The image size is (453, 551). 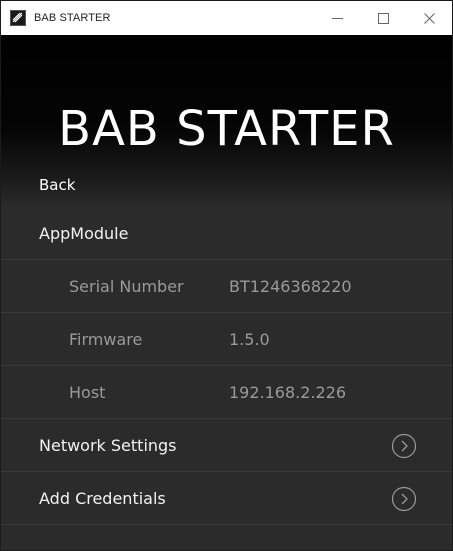 What do you see at coordinates (226, 339) in the screenshot?
I see `detail-row-firmware: Firmware 1.5.0` at bounding box center [226, 339].